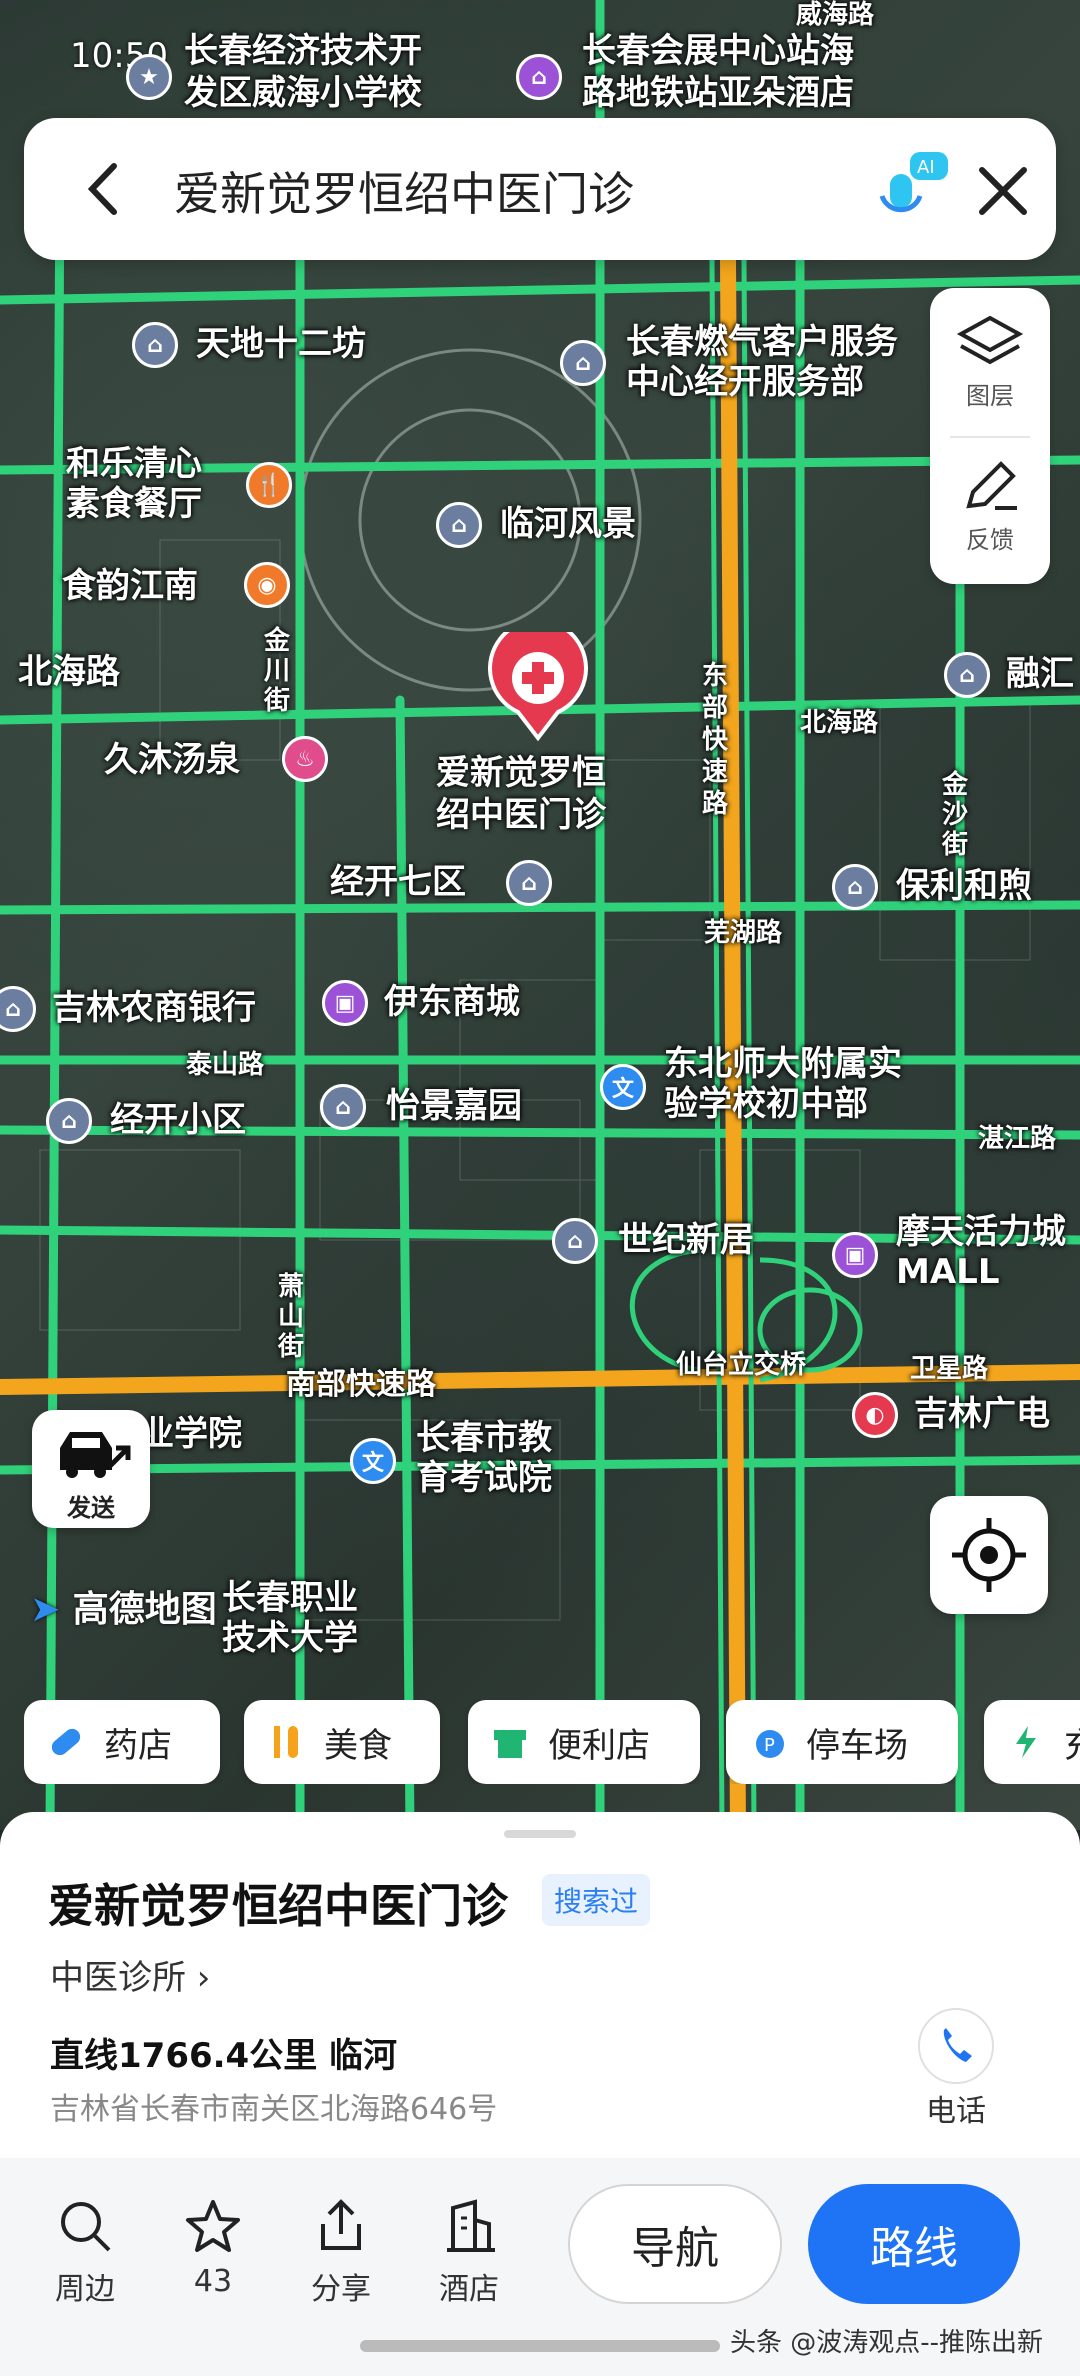  I want to click on poi-line: 东北师大附属实, so click(783, 1064).